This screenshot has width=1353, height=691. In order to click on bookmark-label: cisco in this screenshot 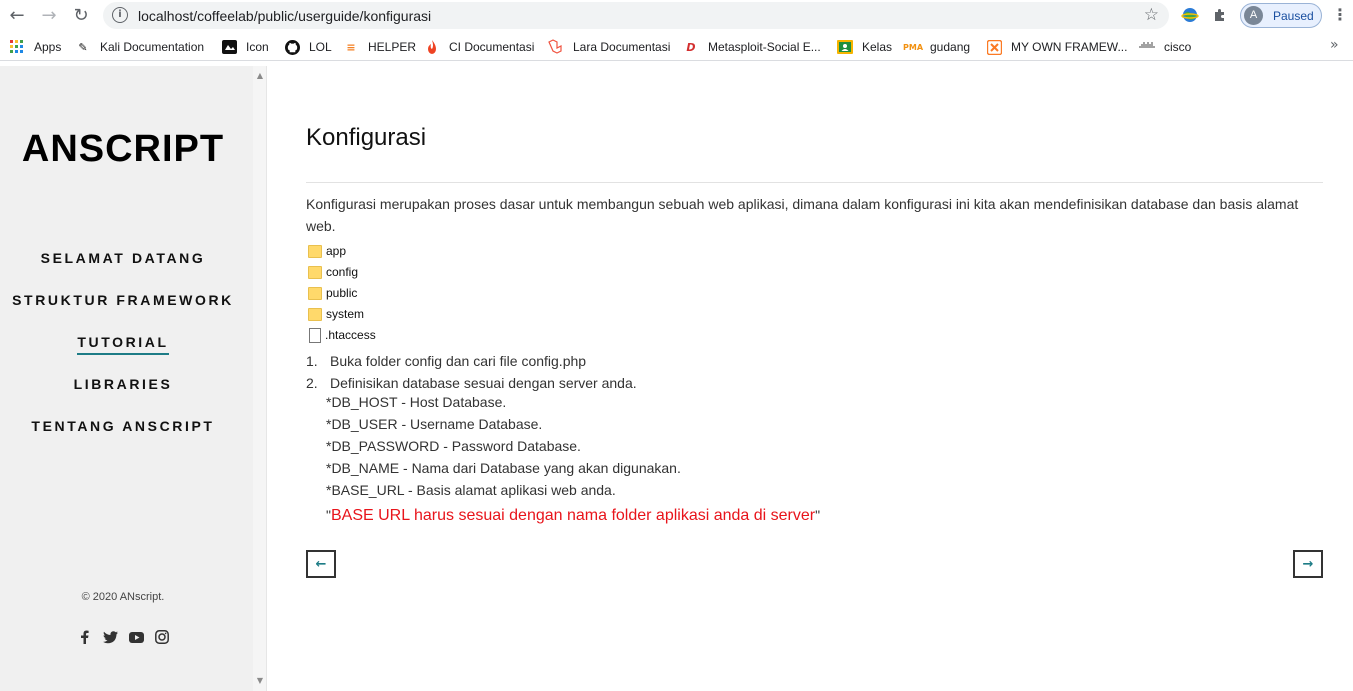, I will do `click(1178, 47)`.